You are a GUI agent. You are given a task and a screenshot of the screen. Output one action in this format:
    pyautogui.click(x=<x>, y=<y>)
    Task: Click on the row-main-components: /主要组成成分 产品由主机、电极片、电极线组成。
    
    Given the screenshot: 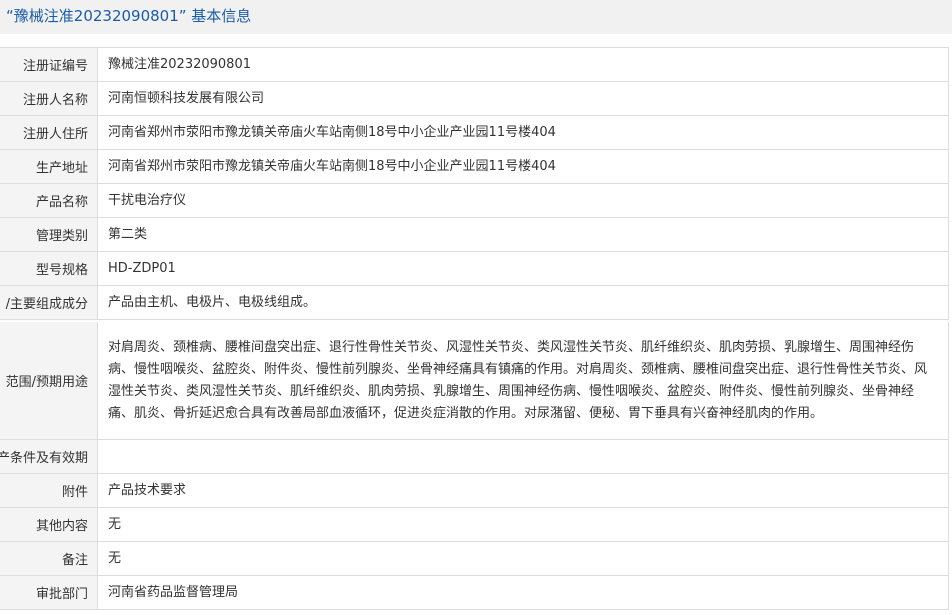 What is the action you would take?
    pyautogui.click(x=474, y=303)
    